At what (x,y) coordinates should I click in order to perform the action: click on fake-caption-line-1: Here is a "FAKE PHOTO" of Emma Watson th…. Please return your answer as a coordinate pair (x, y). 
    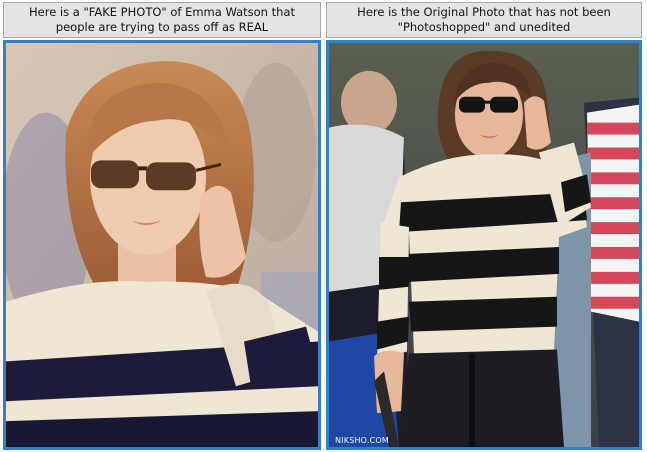
    Looking at the image, I should click on (162, 12).